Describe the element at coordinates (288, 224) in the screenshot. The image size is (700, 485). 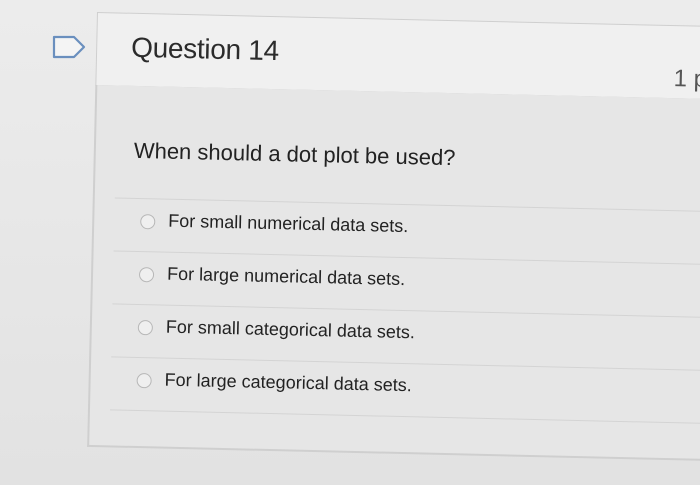
I see `answer-label: For small numerical data sets.` at that location.